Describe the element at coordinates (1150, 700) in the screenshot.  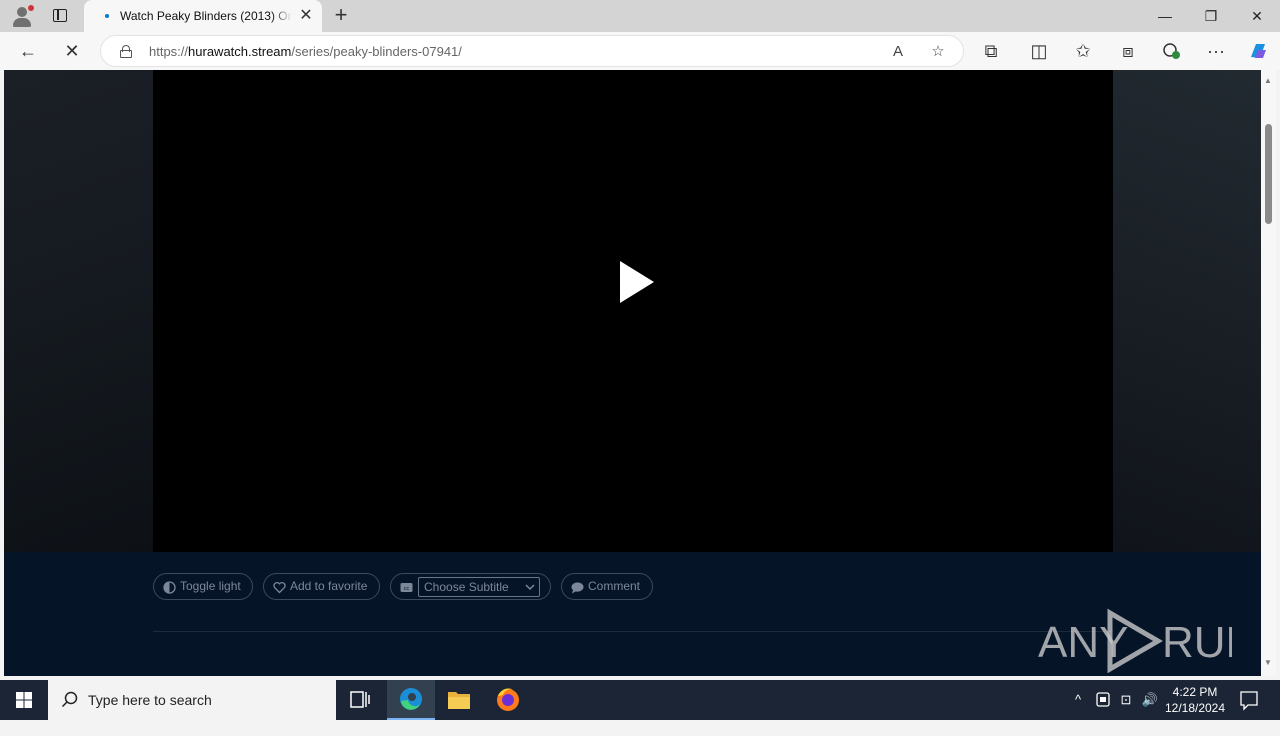
I see `volume-icon: 🔊` at that location.